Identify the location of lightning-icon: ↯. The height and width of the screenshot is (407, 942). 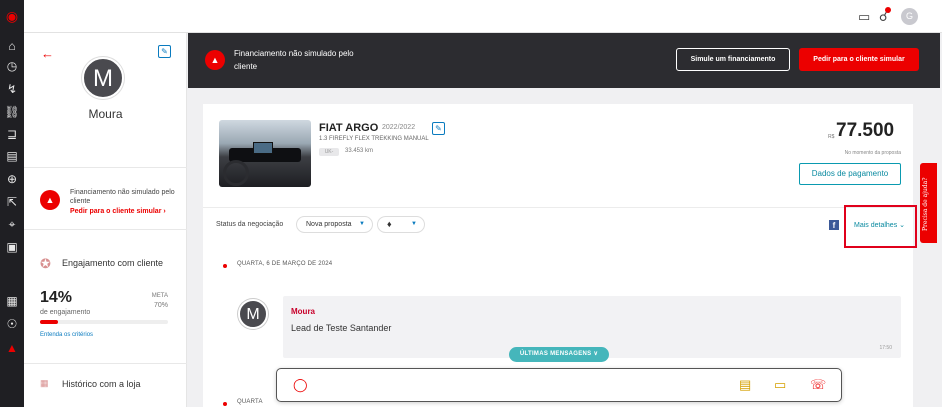
(12, 89).